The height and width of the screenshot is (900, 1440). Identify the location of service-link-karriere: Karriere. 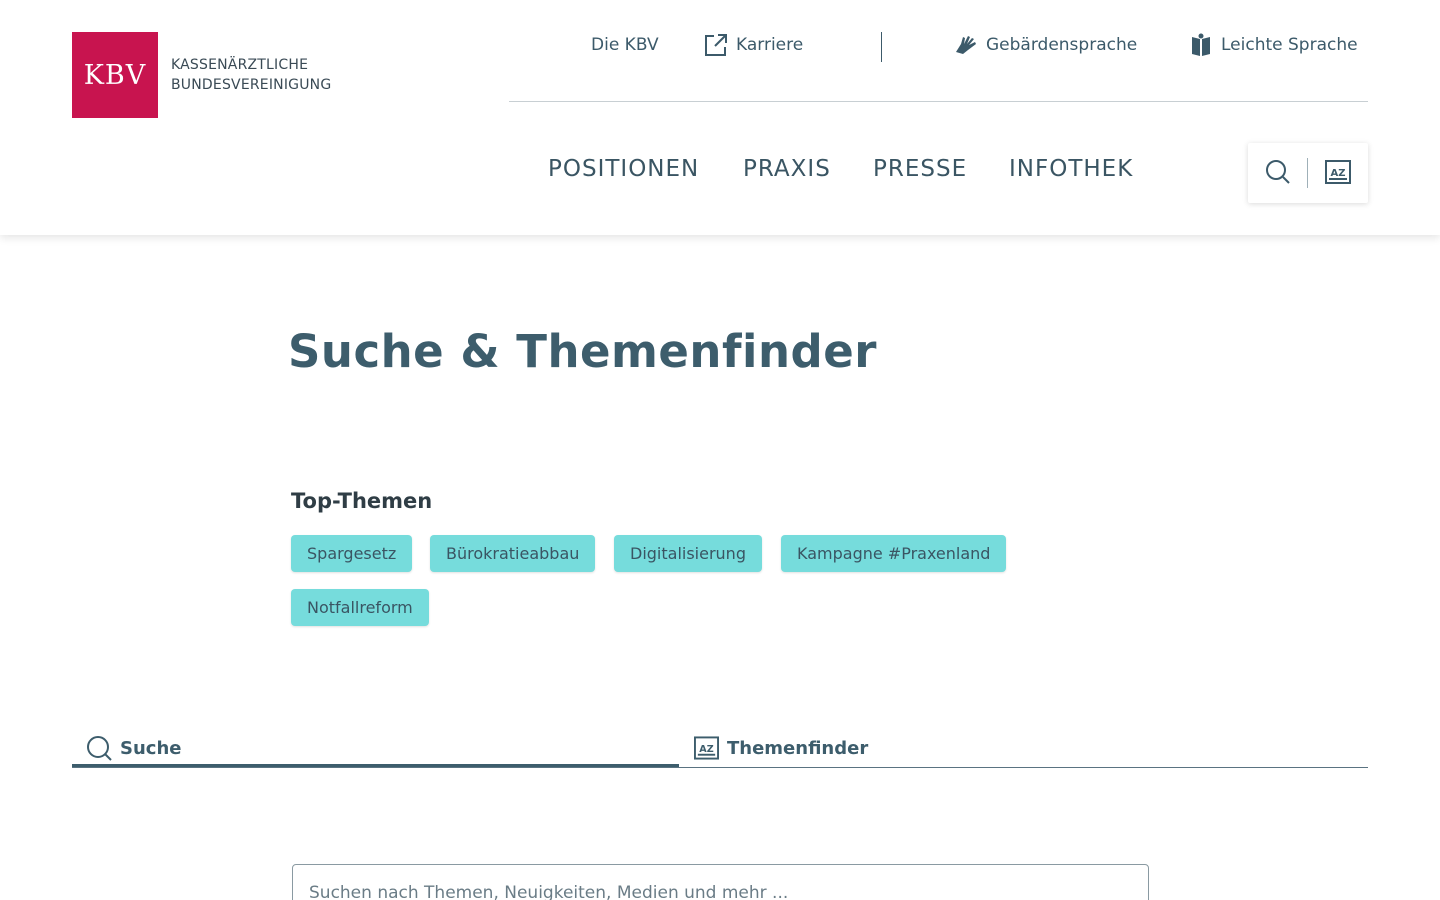
(753, 45).